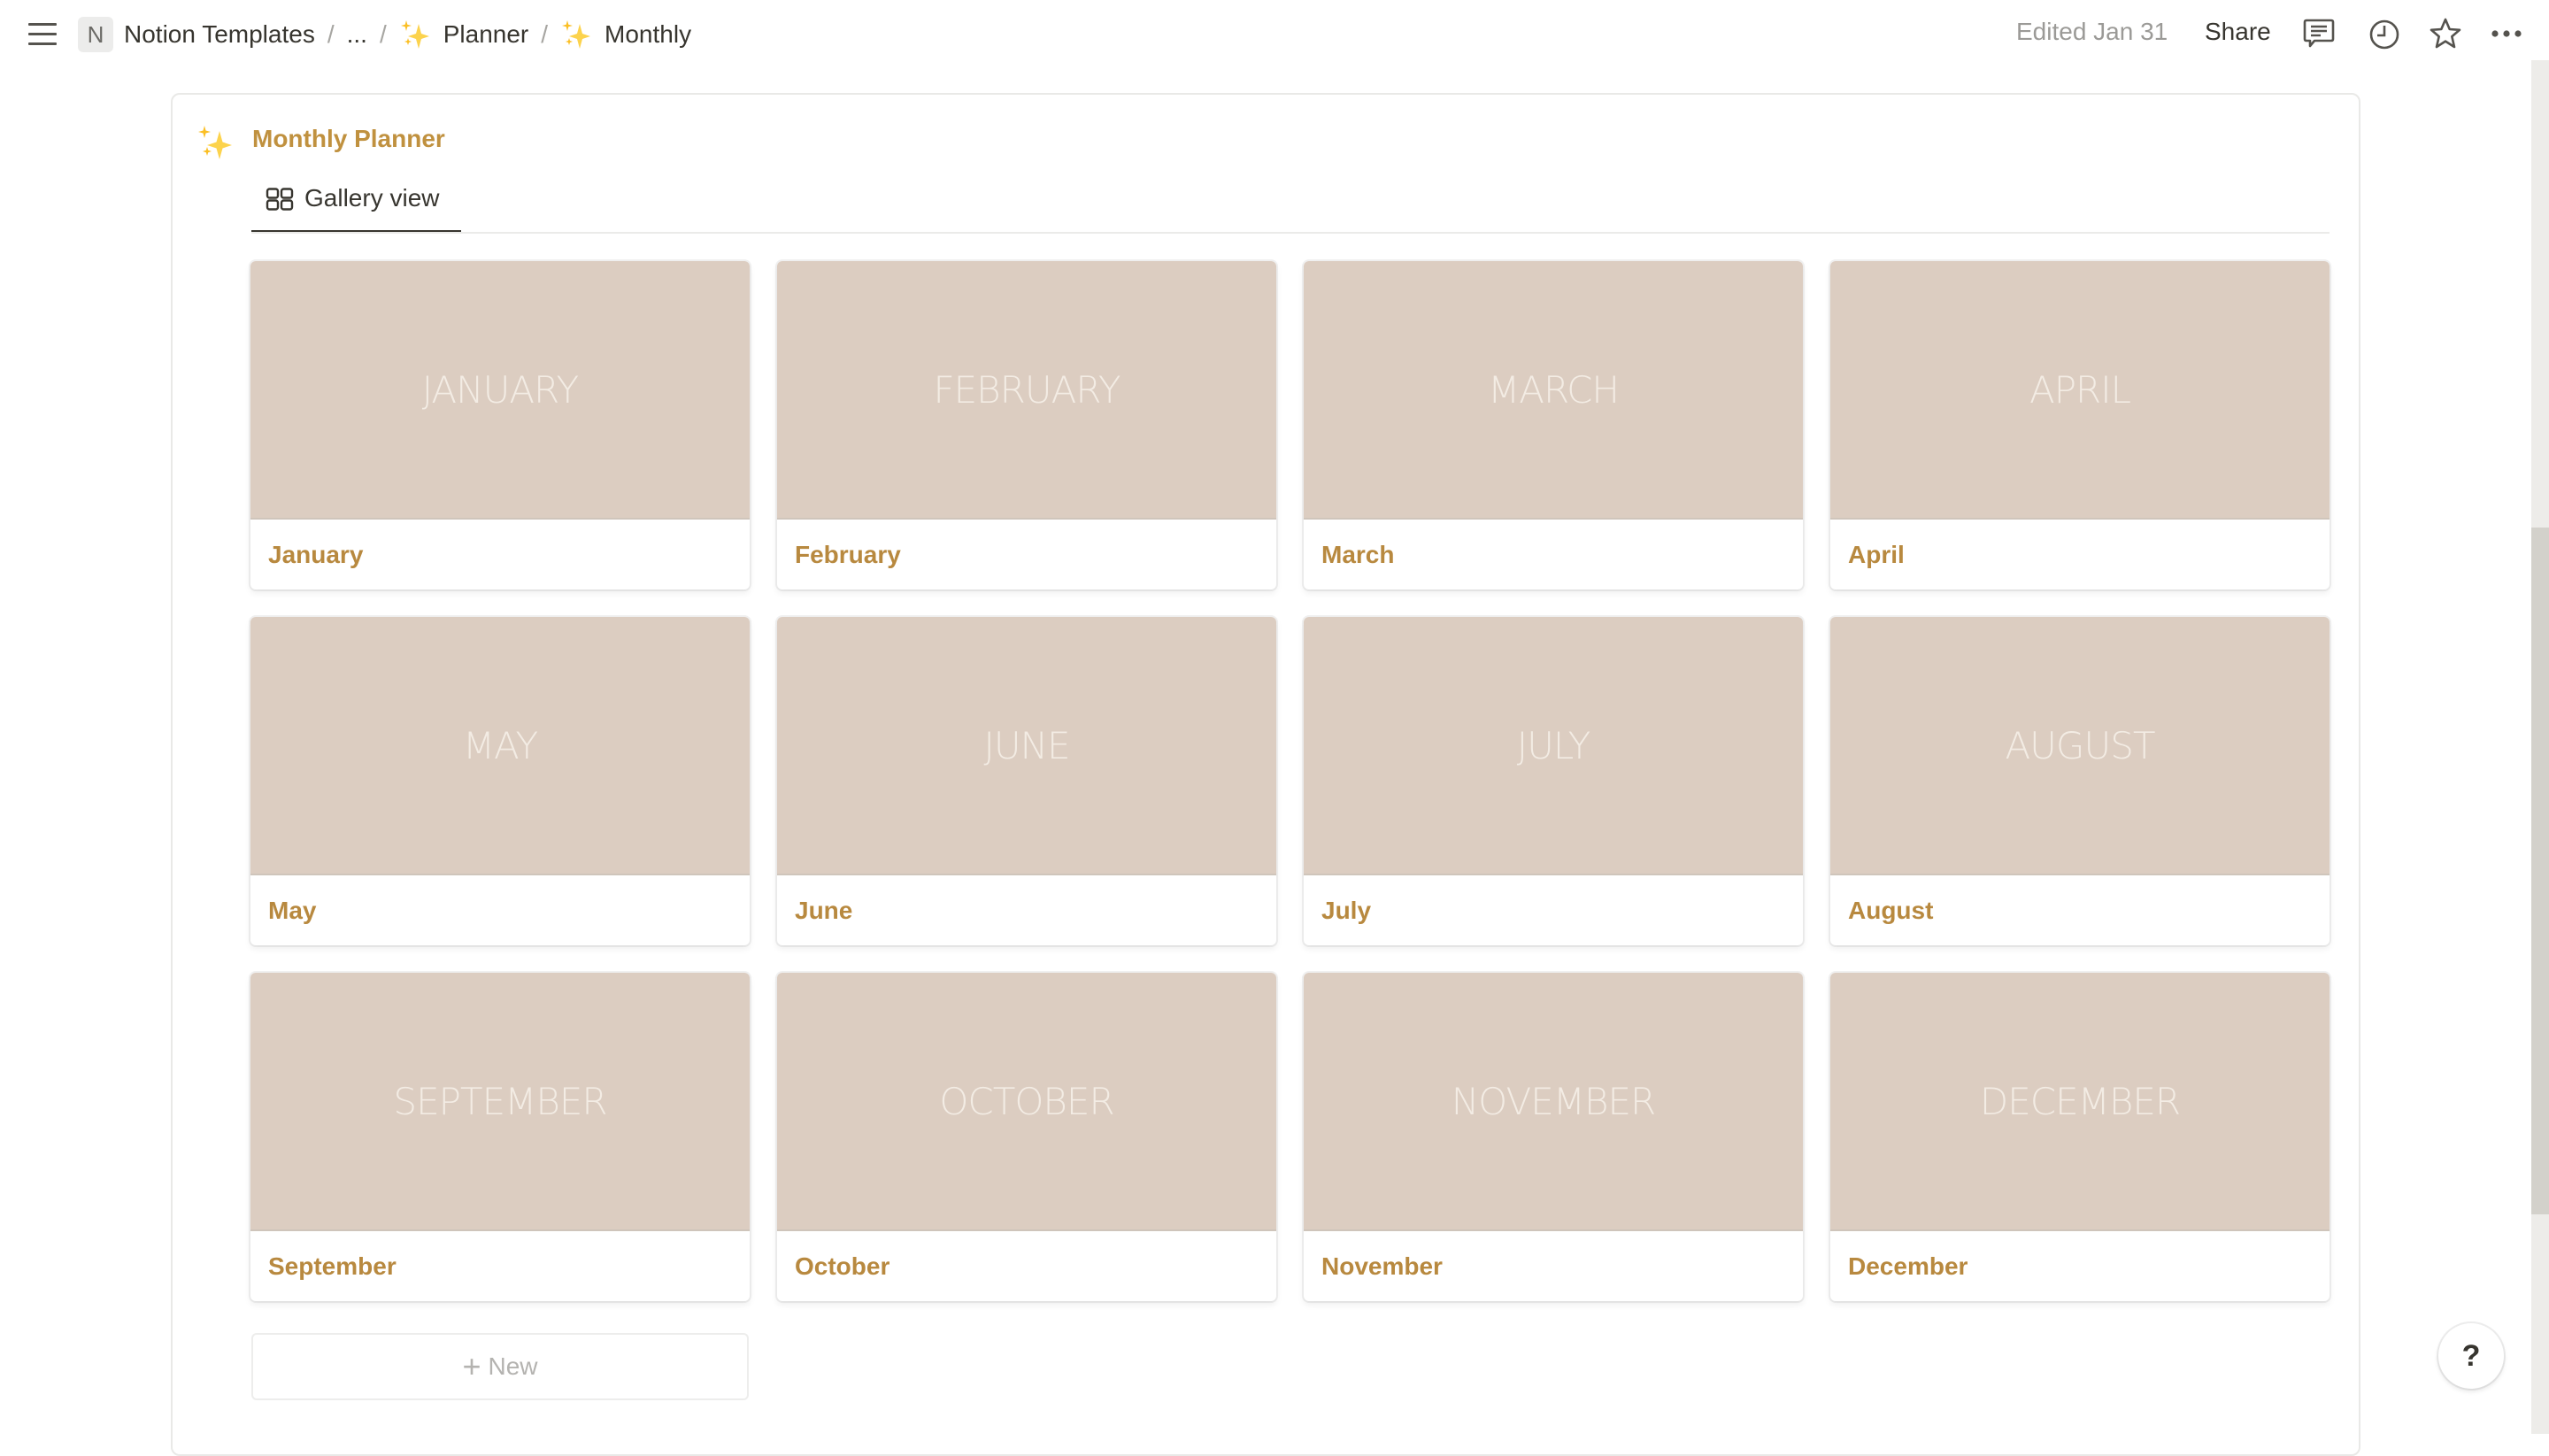 Image resolution: width=2549 pixels, height=1456 pixels. I want to click on gallery-card-january: JANUARY January, so click(500, 425).